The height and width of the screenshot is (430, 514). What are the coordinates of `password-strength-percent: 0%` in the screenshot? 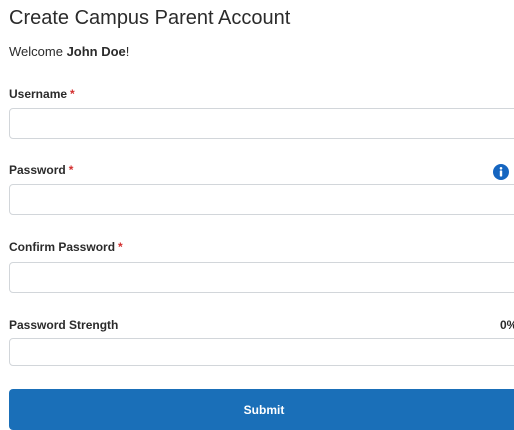 It's located at (507, 325).